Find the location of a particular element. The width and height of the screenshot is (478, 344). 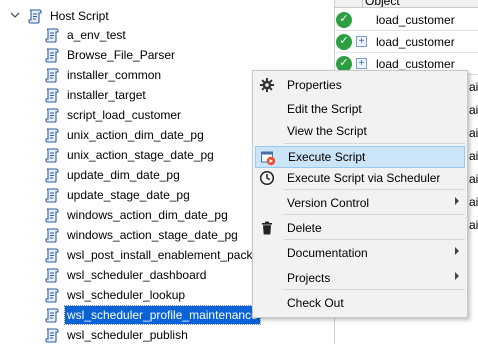

menu-item-version-control: Version Control is located at coordinates (360, 203).